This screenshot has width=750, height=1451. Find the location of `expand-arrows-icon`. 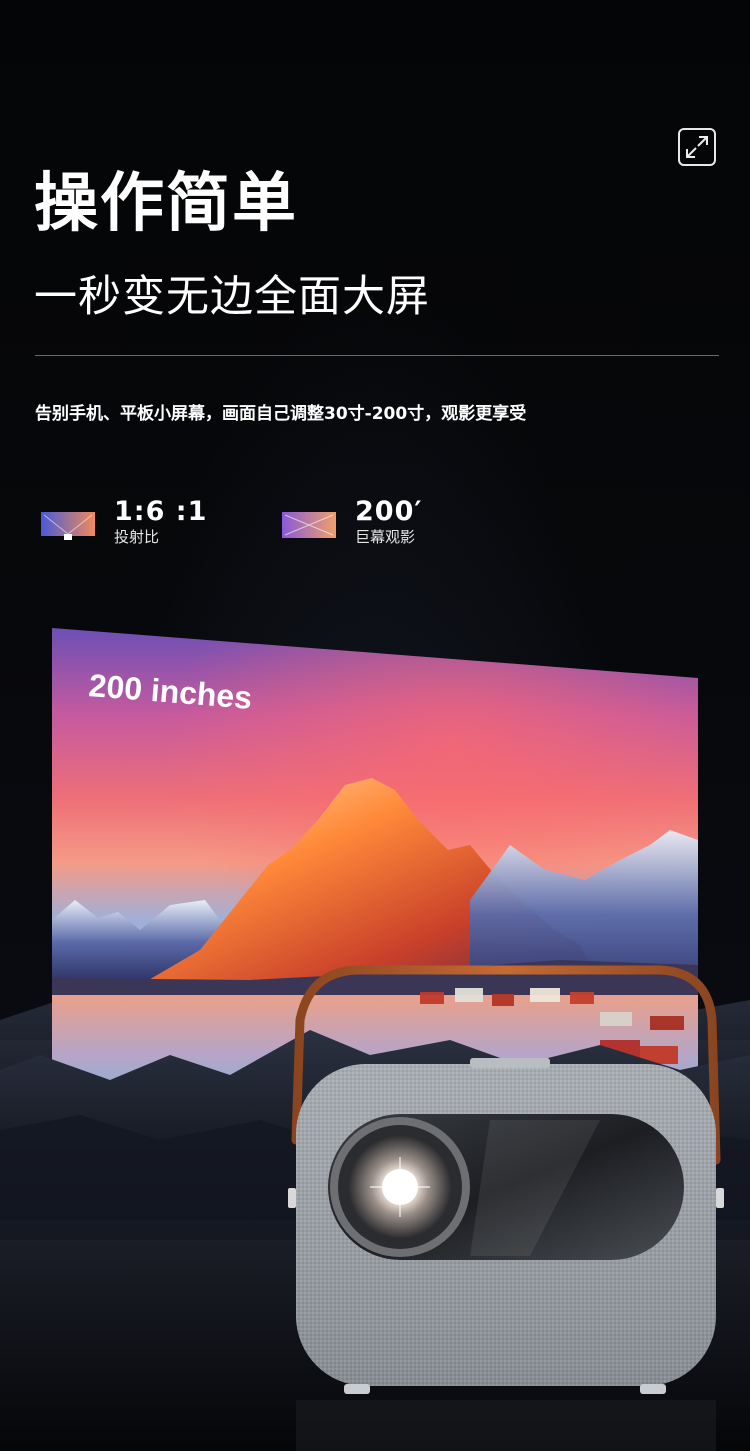

expand-arrows-icon is located at coordinates (697, 147).